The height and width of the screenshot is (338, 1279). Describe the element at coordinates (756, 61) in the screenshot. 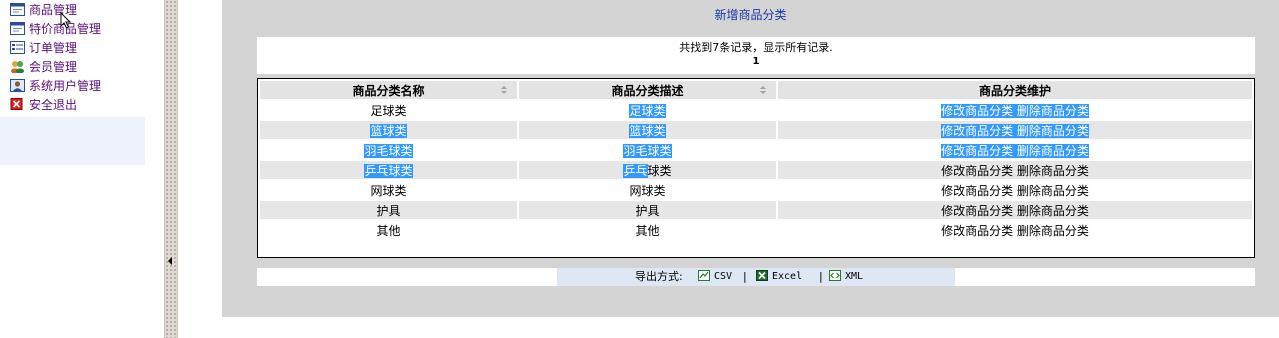

I see `page-number: 1` at that location.